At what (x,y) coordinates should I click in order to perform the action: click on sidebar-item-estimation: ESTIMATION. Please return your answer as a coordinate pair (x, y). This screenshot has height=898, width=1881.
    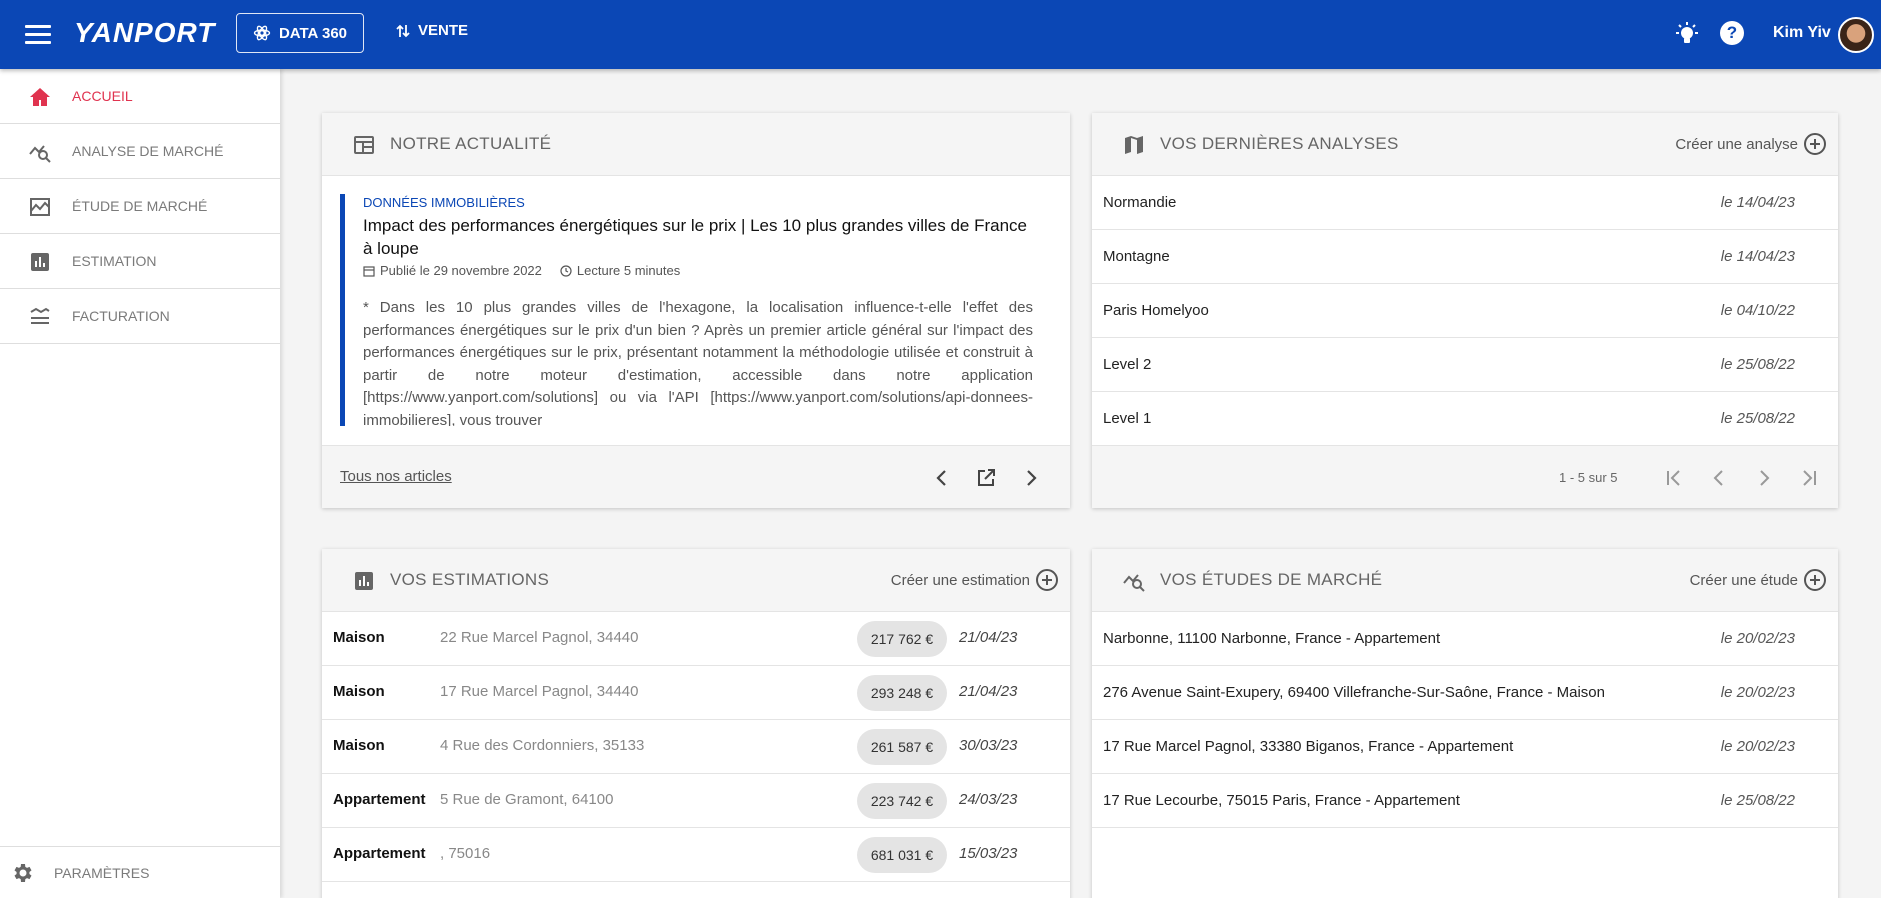
    Looking at the image, I should click on (140, 261).